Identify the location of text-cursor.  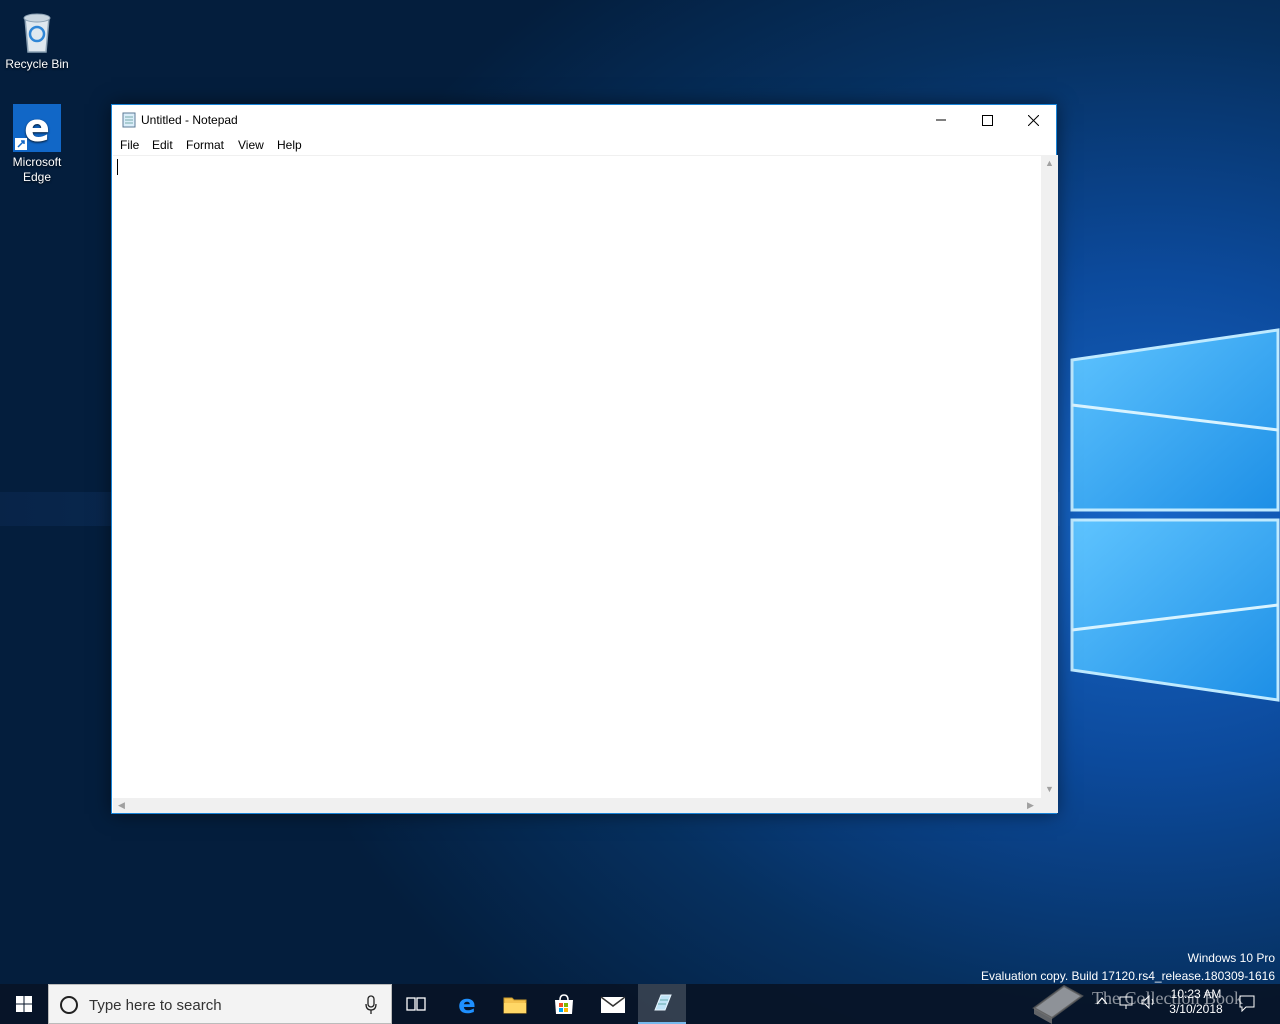
(117, 167).